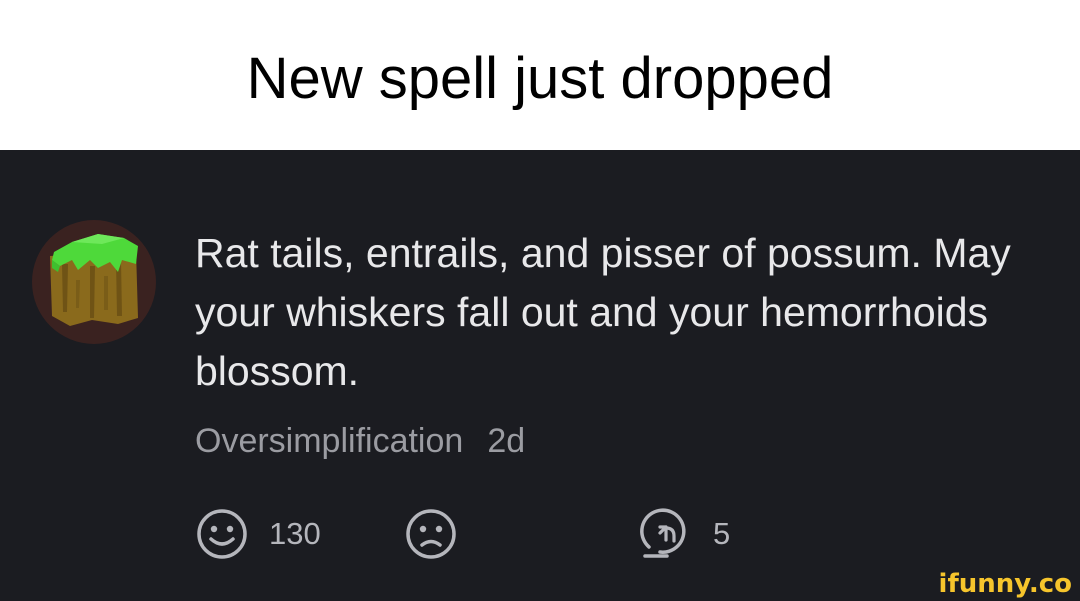  I want to click on grass-block-icon, so click(94, 282).